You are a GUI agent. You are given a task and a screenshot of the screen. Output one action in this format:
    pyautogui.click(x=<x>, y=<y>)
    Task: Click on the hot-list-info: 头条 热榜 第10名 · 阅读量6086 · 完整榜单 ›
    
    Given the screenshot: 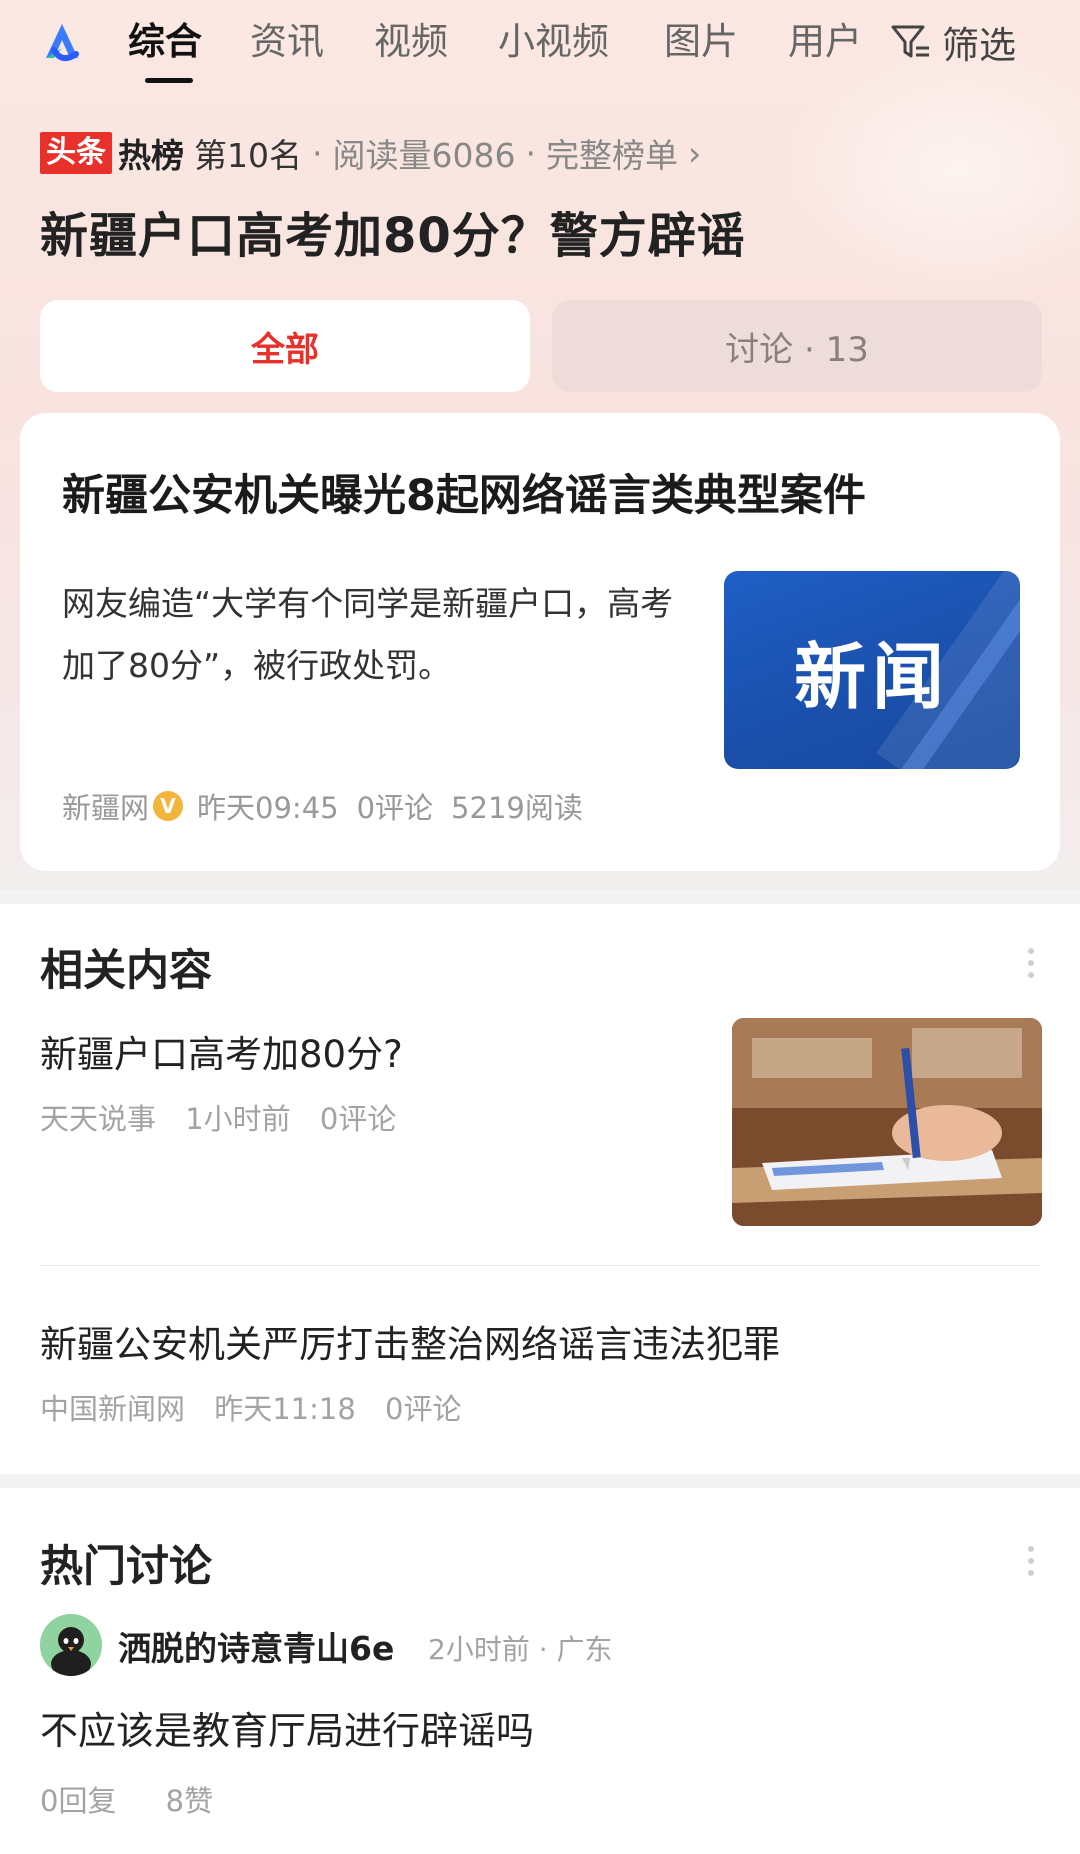 What is the action you would take?
    pyautogui.click(x=370, y=153)
    